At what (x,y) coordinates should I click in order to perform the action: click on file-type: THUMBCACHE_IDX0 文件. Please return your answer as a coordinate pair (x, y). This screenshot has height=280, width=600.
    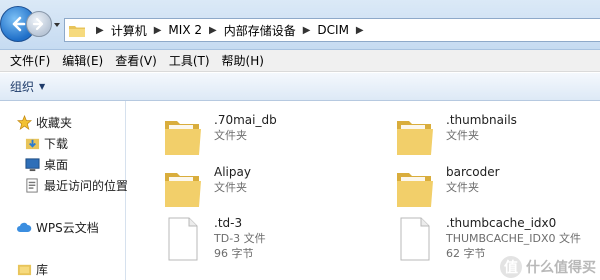
    Looking at the image, I should click on (514, 238).